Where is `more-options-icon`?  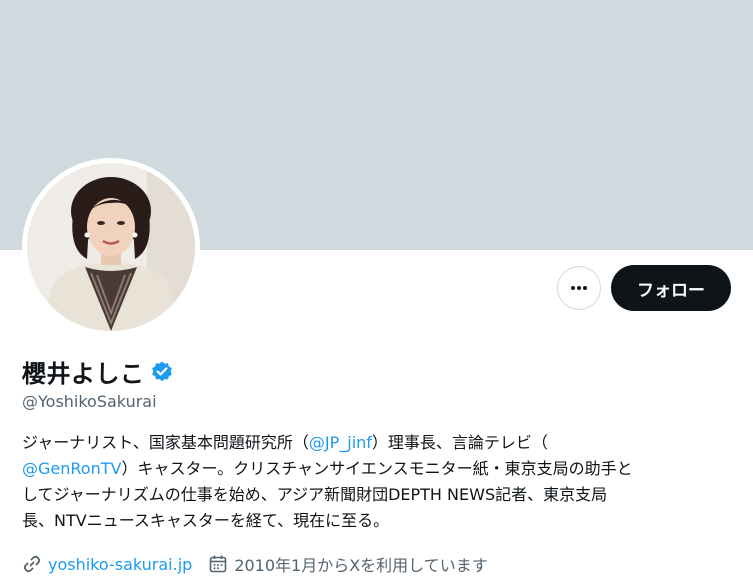
more-options-icon is located at coordinates (579, 288).